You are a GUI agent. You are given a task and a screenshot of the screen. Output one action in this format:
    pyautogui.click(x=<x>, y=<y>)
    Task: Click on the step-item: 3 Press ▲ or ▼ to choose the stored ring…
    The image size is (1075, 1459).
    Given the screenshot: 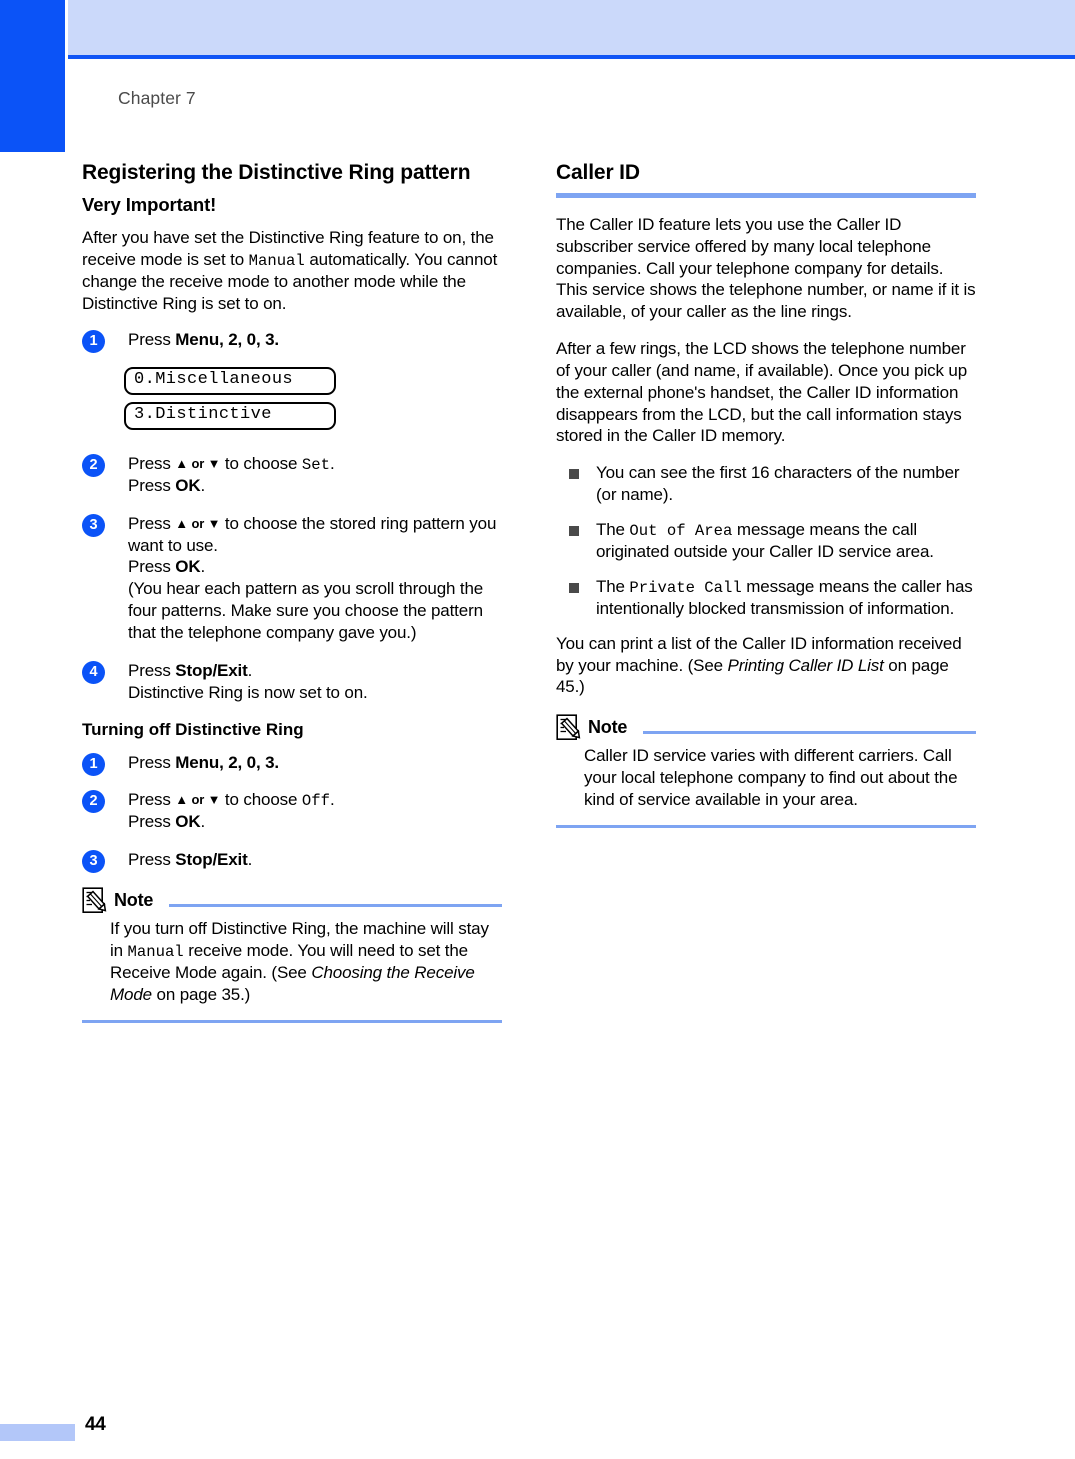 What is the action you would take?
    pyautogui.click(x=292, y=578)
    